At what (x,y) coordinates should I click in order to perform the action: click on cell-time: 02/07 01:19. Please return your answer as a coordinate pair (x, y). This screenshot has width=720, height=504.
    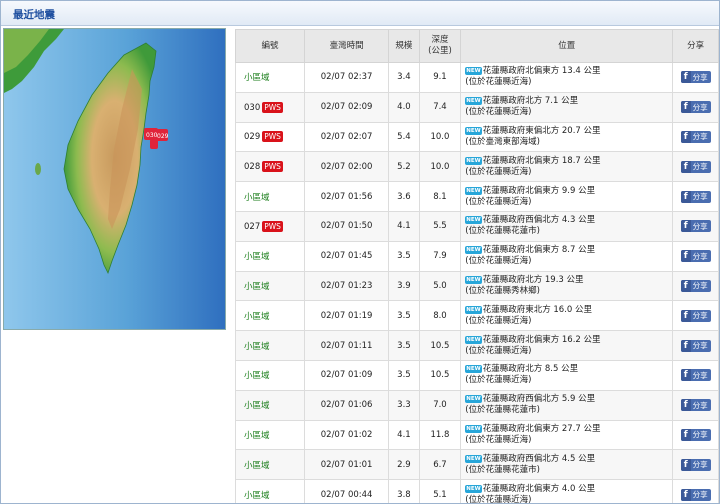
    Looking at the image, I should click on (346, 316).